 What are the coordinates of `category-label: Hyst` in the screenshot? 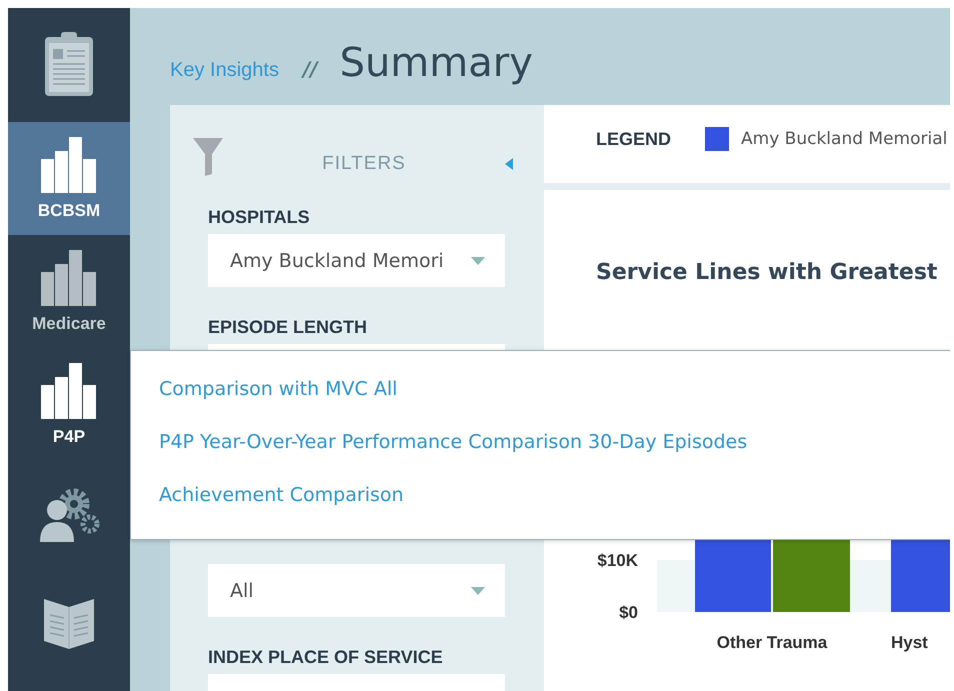 It's located at (909, 642).